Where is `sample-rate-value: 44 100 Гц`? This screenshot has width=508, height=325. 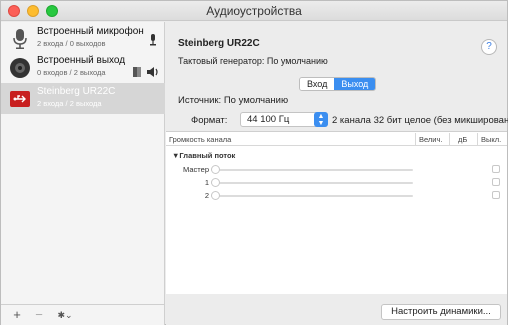
sample-rate-value: 44 100 Гц is located at coordinates (268, 119).